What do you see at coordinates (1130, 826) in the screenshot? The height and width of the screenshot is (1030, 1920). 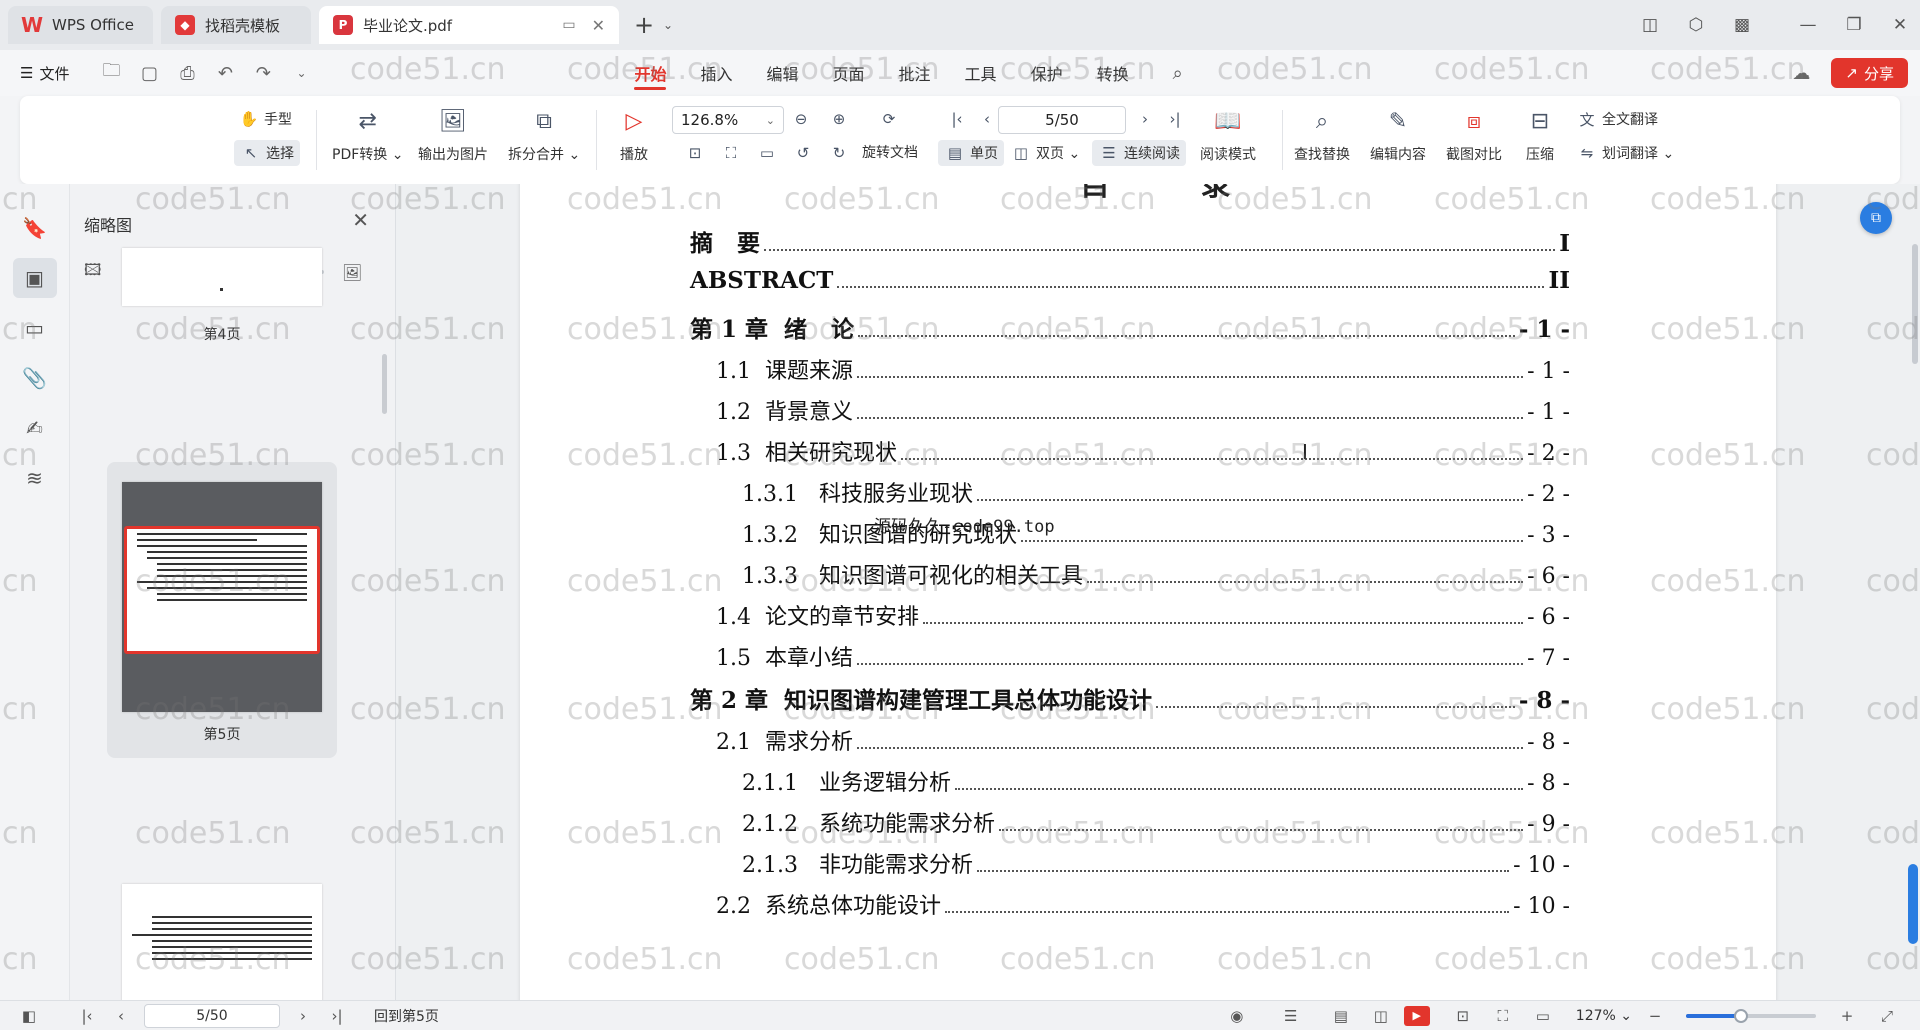 I see `toc-entry: 2.1.2 系统功能需求分析 - 9 -` at bounding box center [1130, 826].